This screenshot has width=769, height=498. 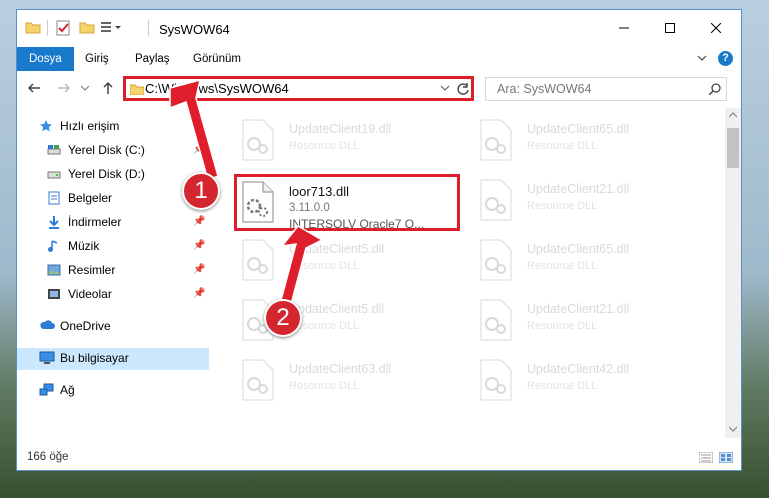 What do you see at coordinates (194, 130) in the screenshot?
I see `arrow-one` at bounding box center [194, 130].